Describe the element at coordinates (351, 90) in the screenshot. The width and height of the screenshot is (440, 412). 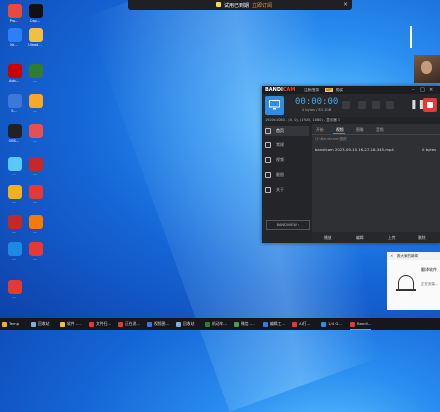
I see `bandicam-title-bar: BANDICAM 注册/登录 VIP 购买 – □ ×` at that location.